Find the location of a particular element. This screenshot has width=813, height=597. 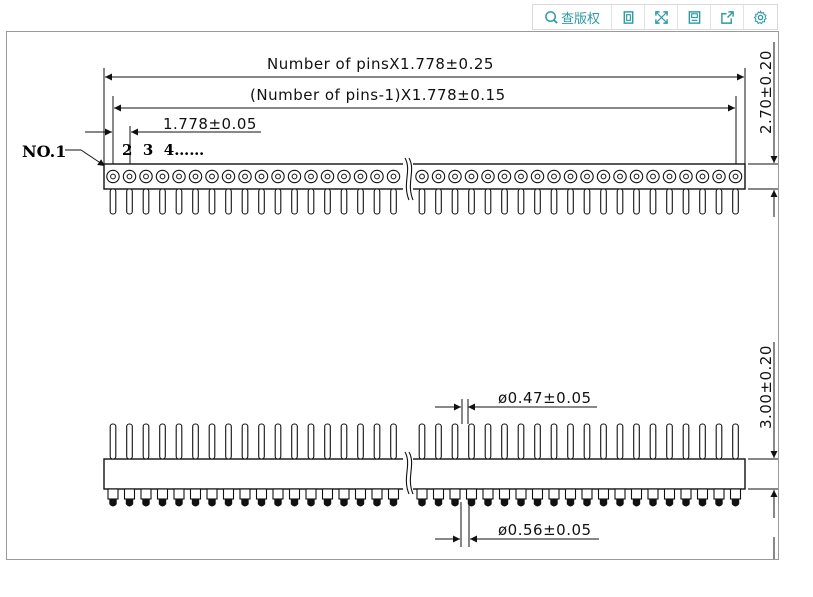

settings-button is located at coordinates (760, 17).